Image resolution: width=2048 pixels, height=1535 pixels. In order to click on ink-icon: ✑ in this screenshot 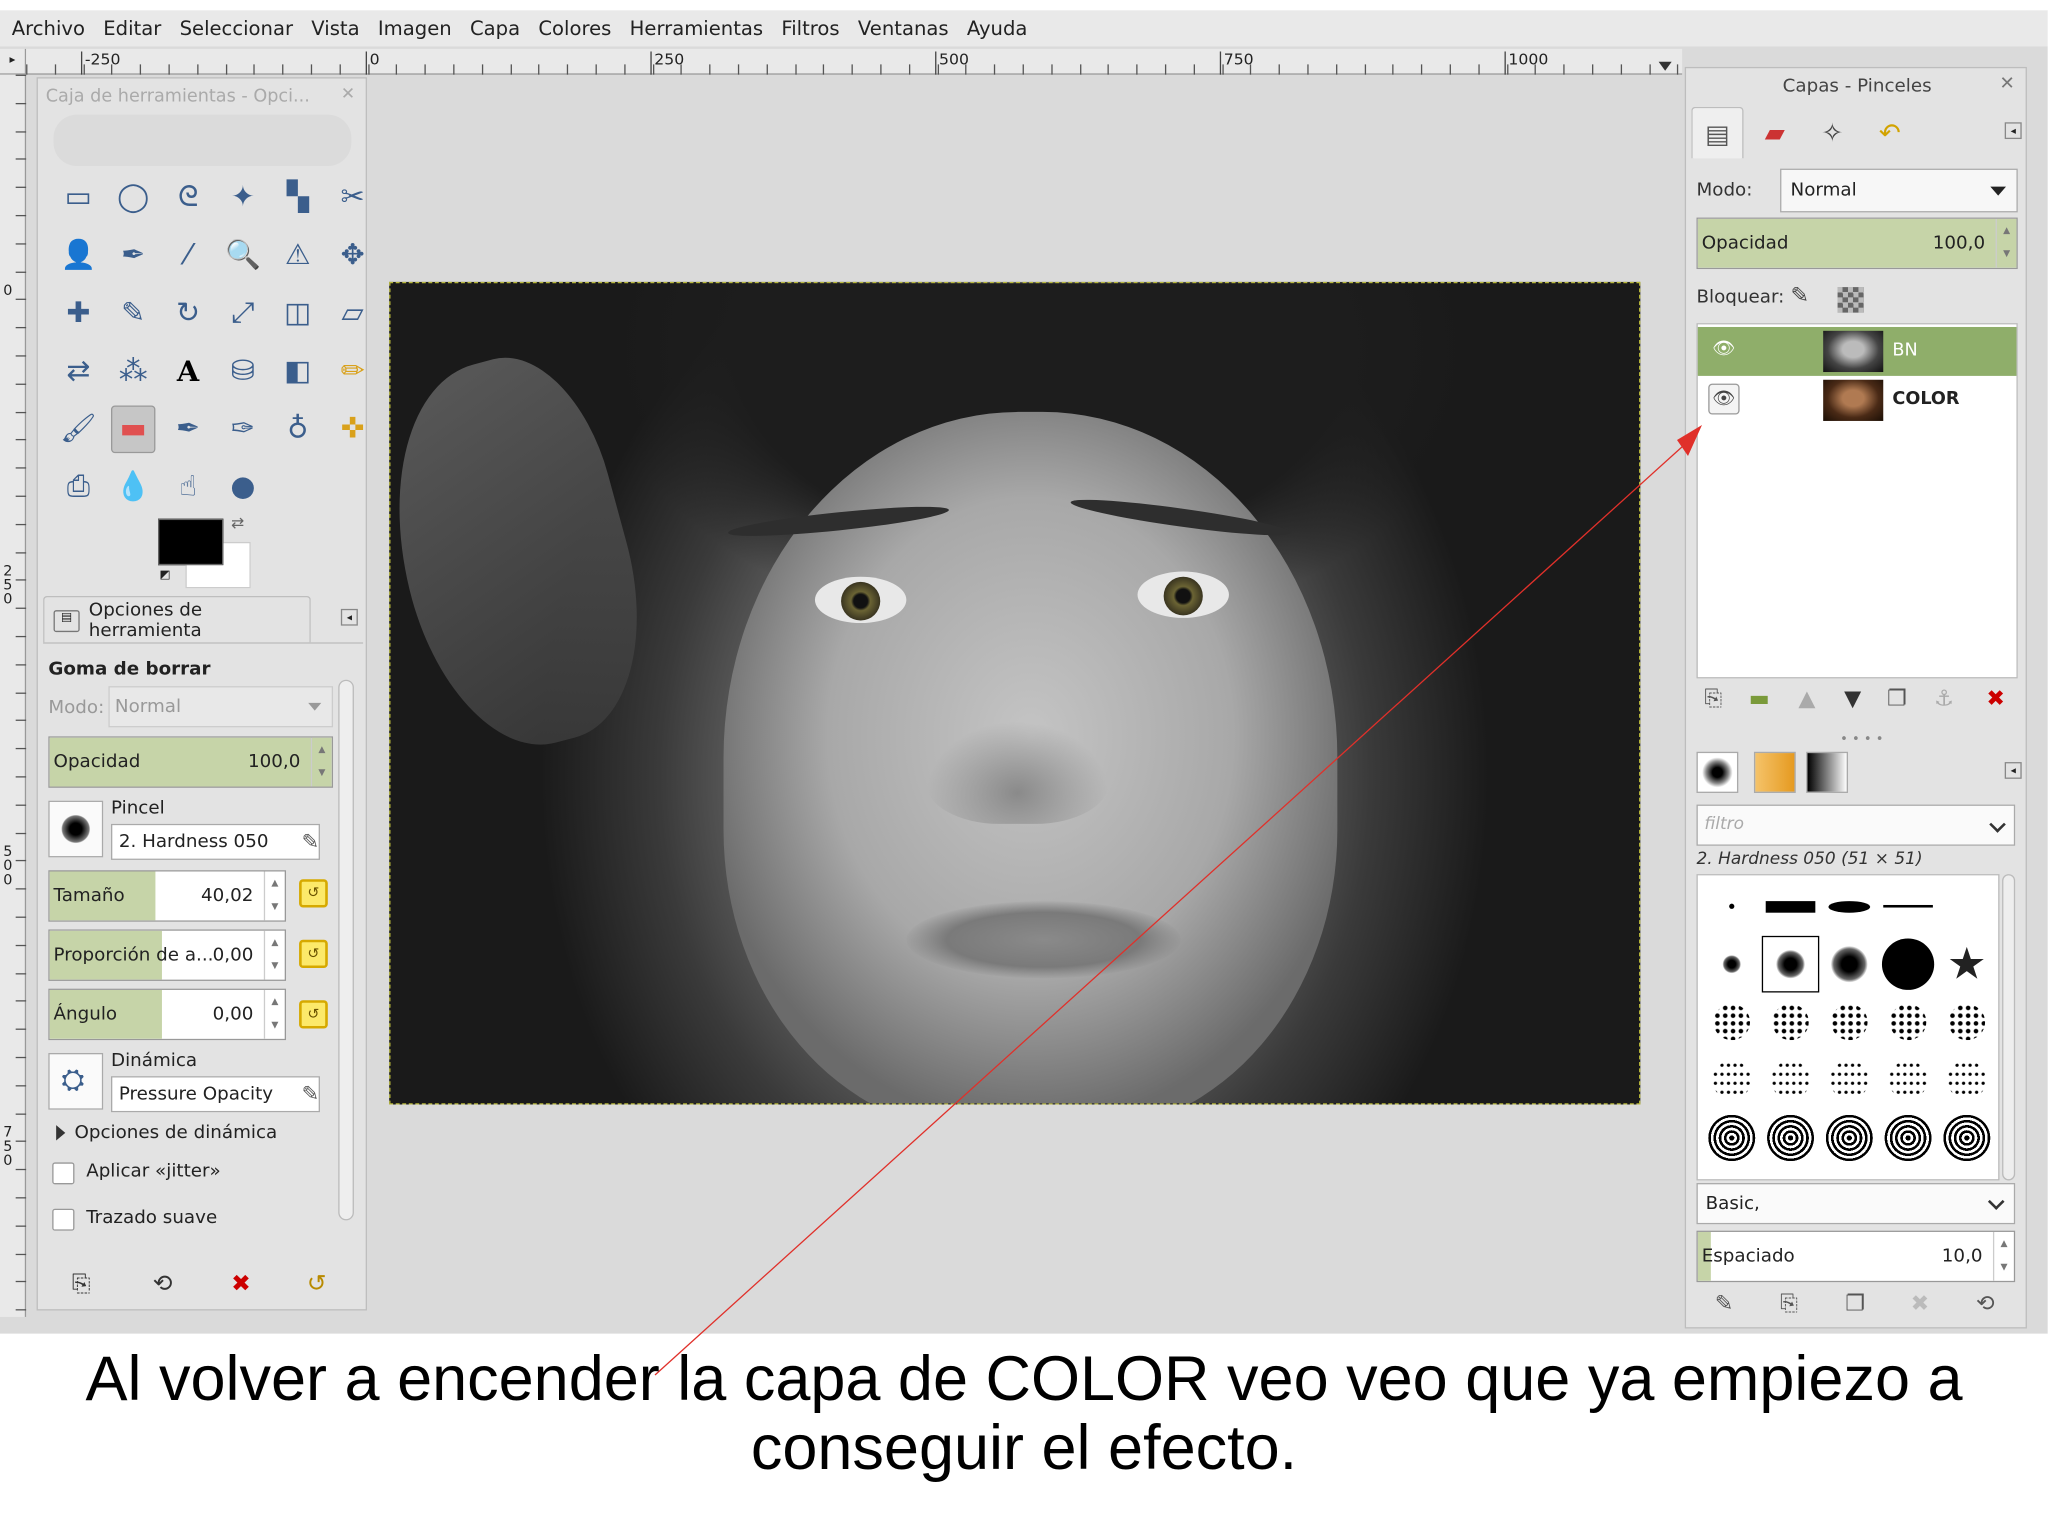, I will do `click(242, 429)`.